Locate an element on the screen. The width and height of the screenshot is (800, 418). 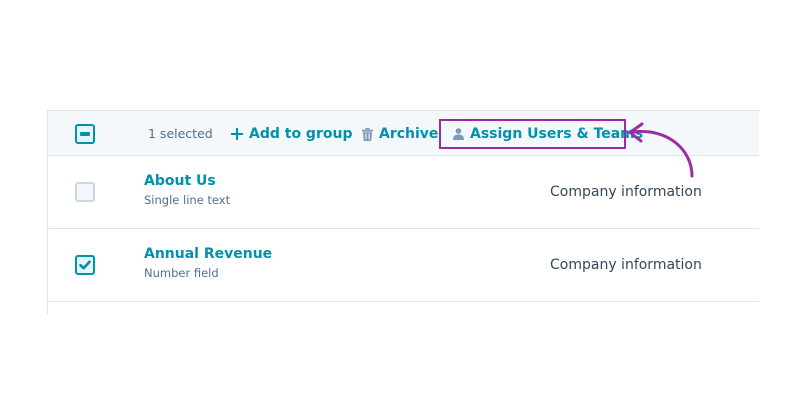
select-all-checkbox is located at coordinates (85, 134).